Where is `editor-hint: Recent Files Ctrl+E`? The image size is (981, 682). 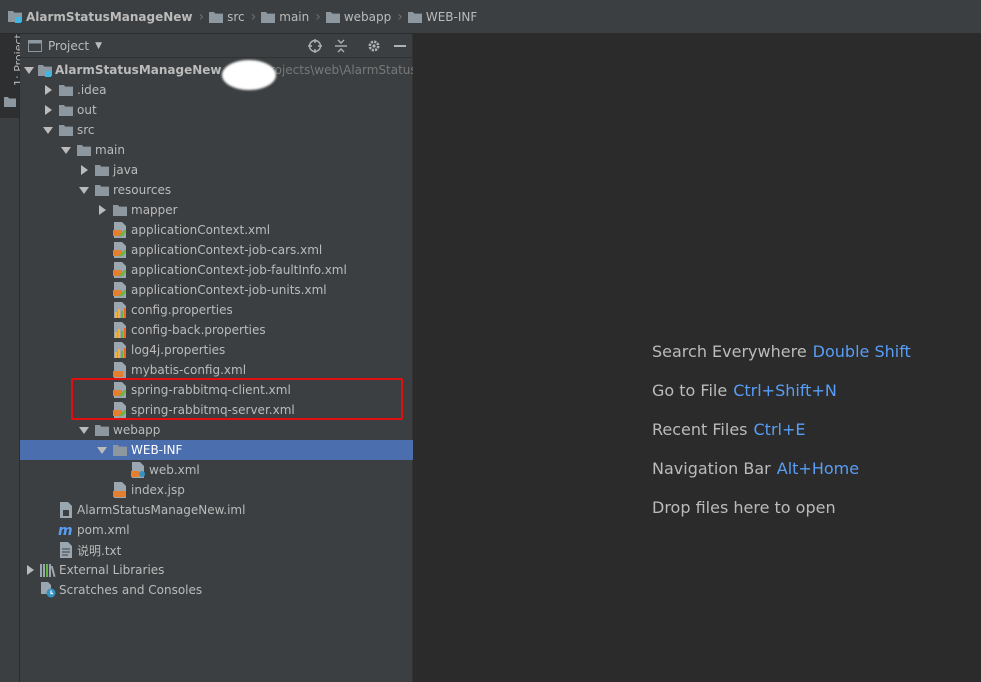 editor-hint: Recent Files Ctrl+E is located at coordinates (728, 429).